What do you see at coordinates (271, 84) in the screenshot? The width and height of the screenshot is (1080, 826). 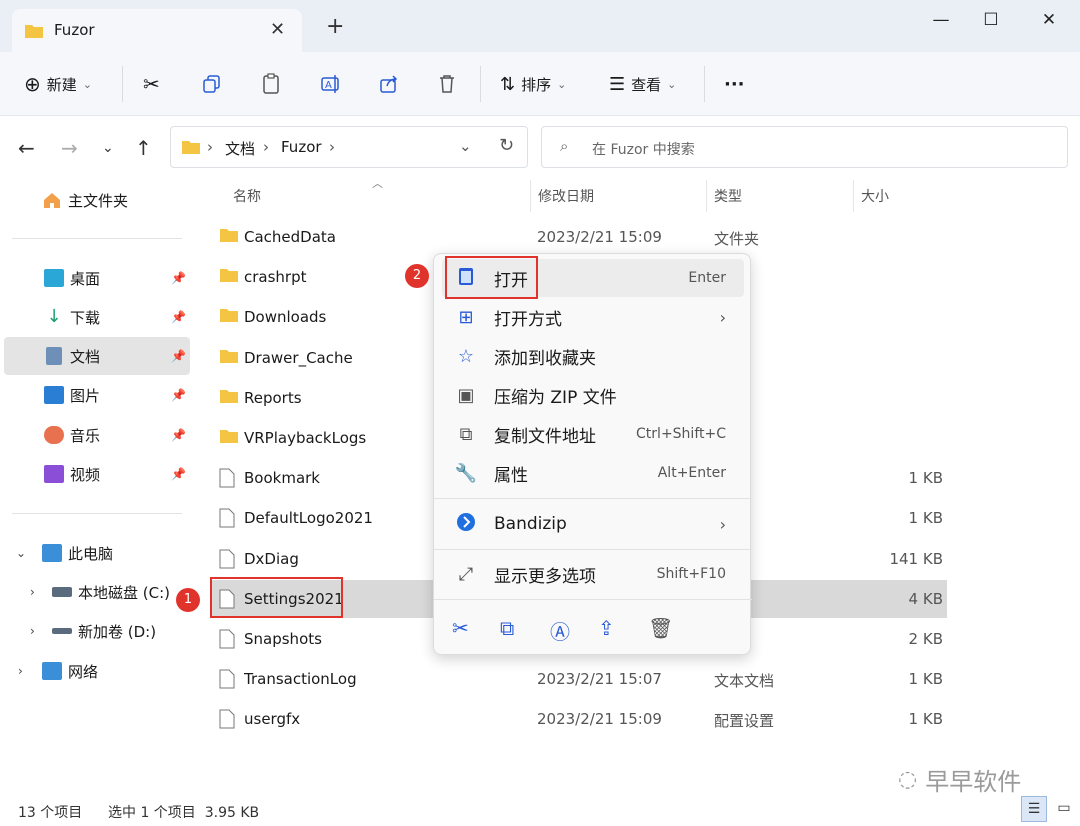 I see `paste-icon` at bounding box center [271, 84].